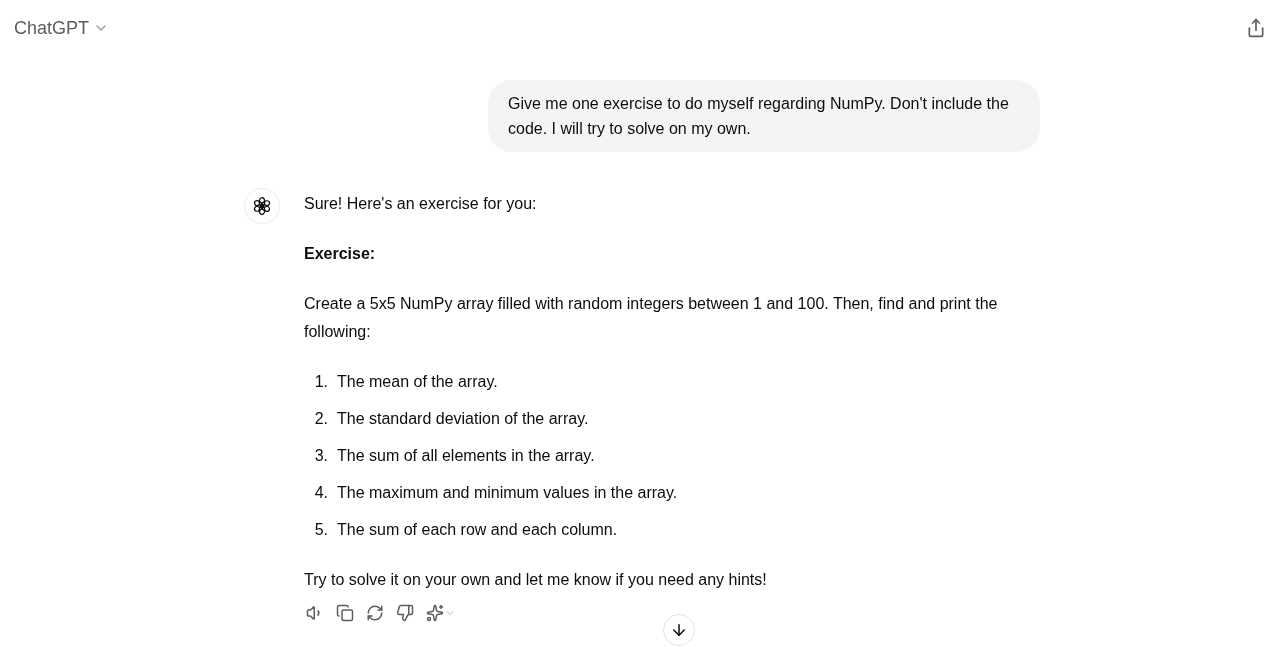  I want to click on list-item-text: The mean of the array., so click(417, 382).